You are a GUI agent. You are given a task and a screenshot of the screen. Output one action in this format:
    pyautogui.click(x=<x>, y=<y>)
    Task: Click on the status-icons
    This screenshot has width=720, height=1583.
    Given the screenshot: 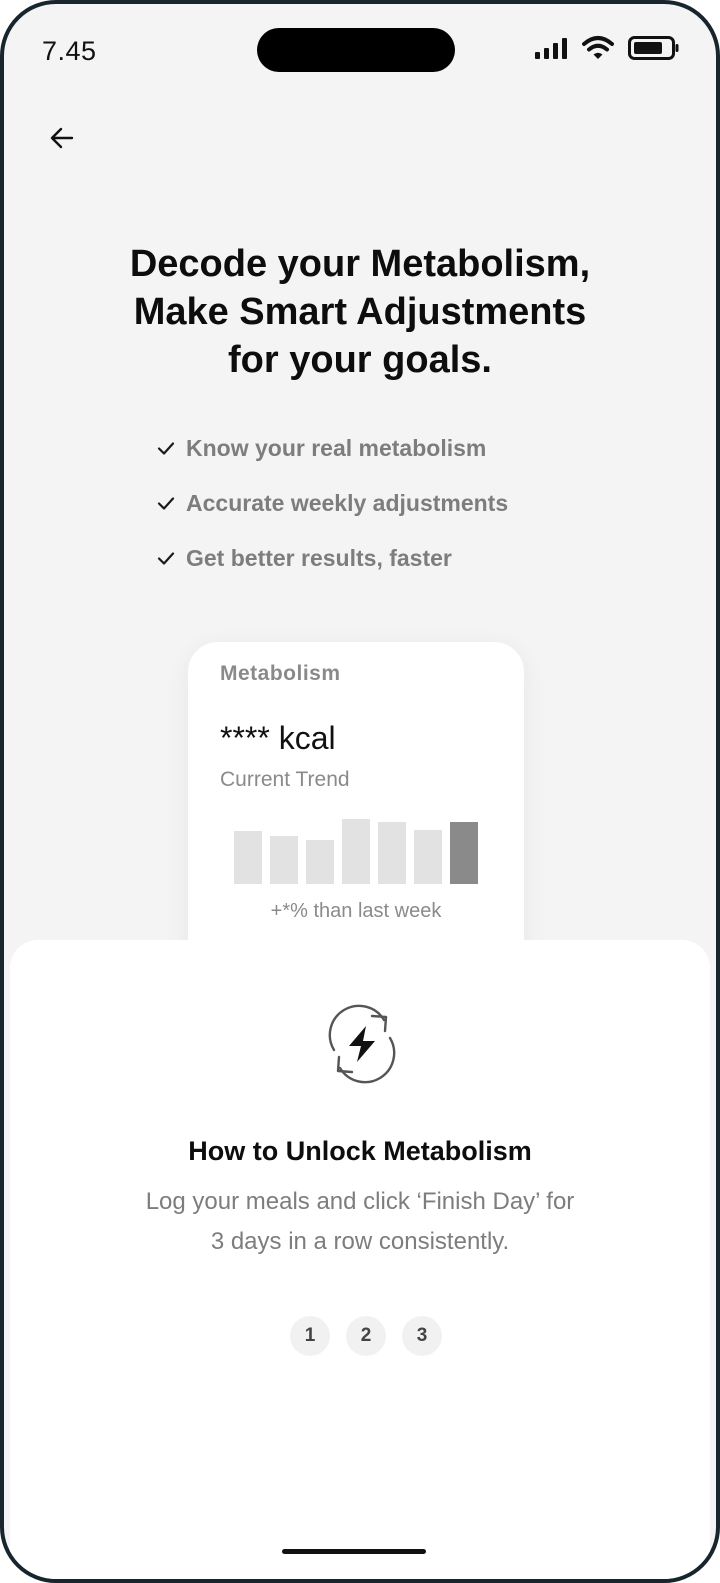 What is the action you would take?
    pyautogui.click(x=607, y=48)
    